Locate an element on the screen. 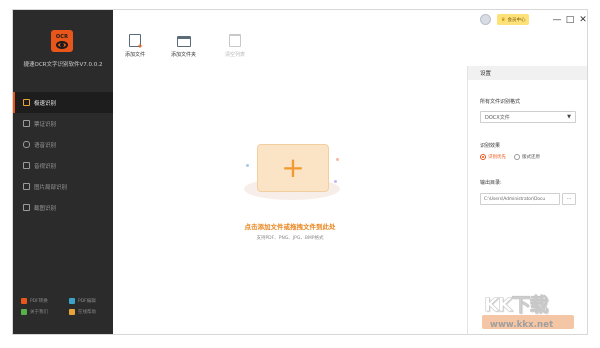 This screenshot has height=348, width=600. add-file-icon is located at coordinates (136, 42).